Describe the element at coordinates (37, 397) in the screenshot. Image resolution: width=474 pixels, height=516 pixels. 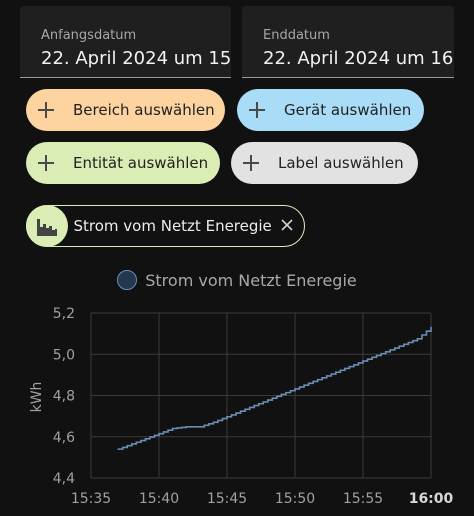
I see `y-axis-label: kWh` at that location.